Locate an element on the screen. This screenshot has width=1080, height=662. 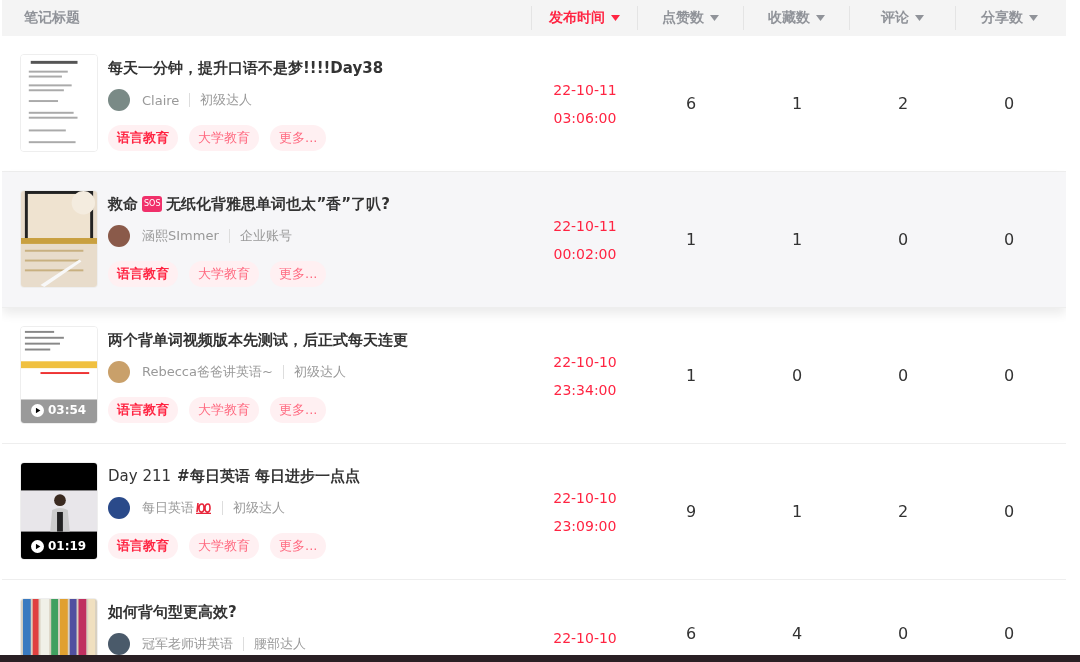
author-name: 冠军老师讲英语 is located at coordinates (187, 644).